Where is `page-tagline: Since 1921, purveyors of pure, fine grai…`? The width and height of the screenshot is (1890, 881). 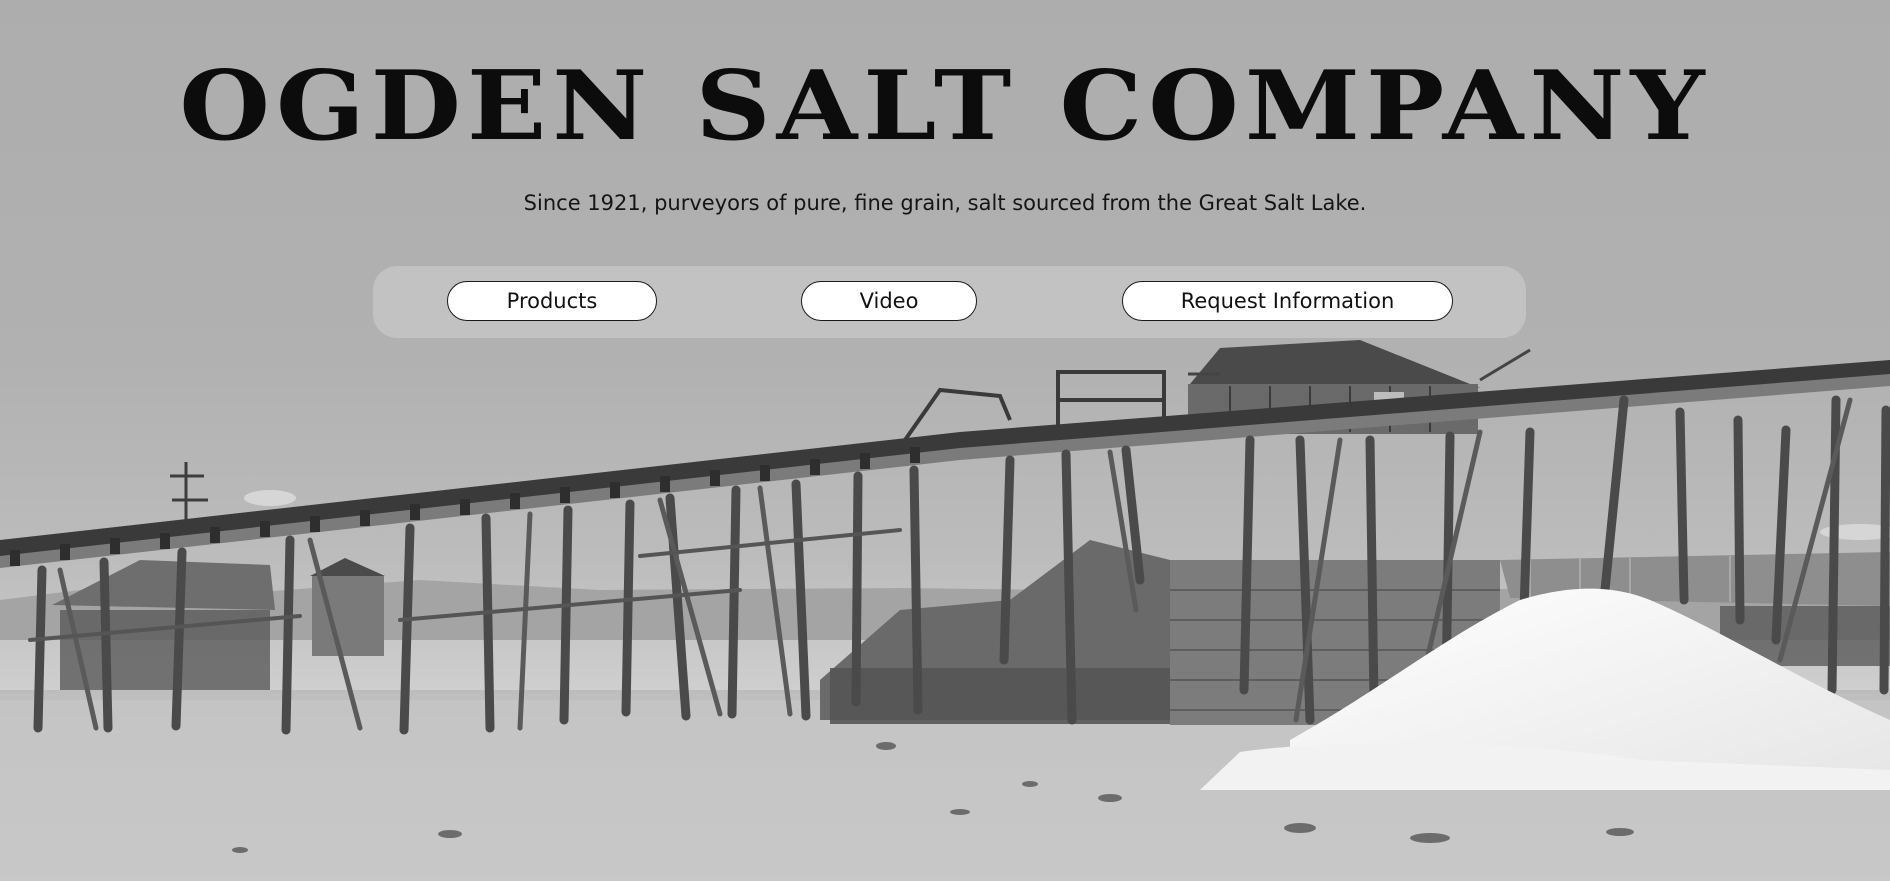
page-tagline: Since 1921, purveyors of pure, fine grai… is located at coordinates (945, 203).